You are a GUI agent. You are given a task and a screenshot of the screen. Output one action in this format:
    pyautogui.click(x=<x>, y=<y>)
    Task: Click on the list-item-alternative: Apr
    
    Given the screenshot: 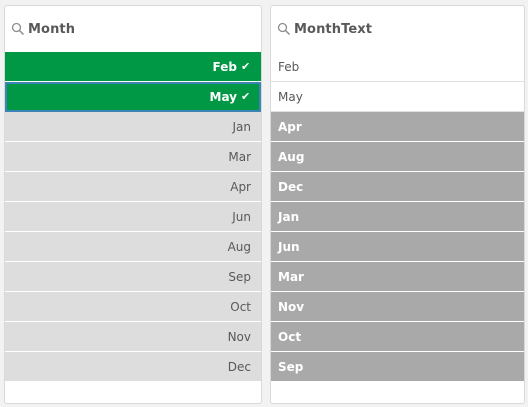 What is the action you would take?
    pyautogui.click(x=133, y=187)
    